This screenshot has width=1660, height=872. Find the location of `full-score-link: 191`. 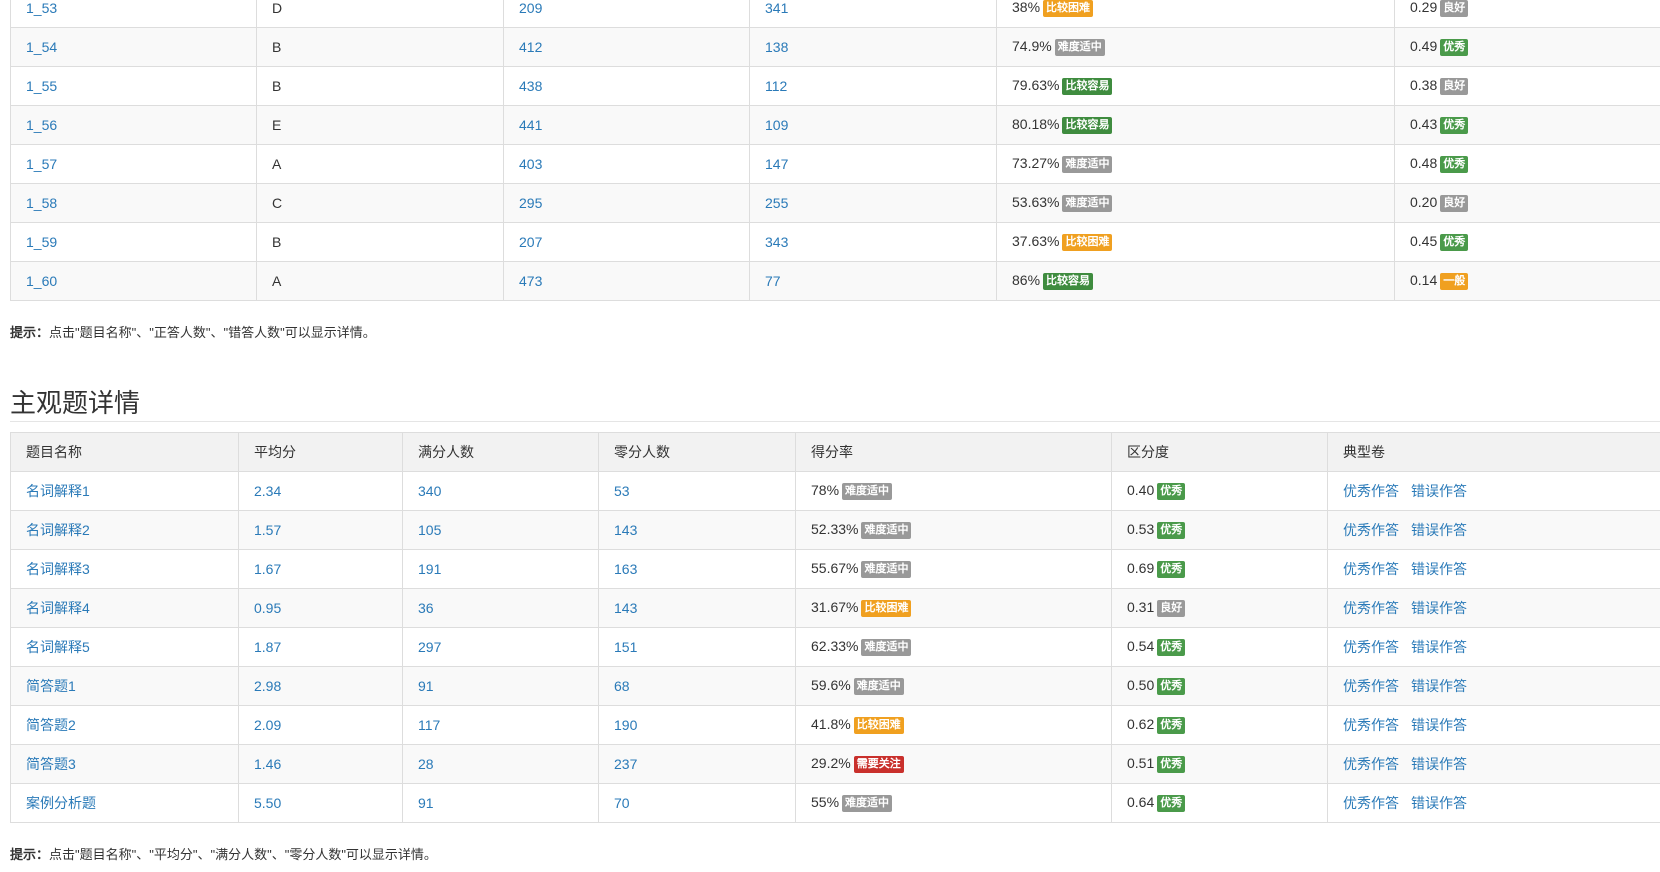

full-score-link: 191 is located at coordinates (429, 569).